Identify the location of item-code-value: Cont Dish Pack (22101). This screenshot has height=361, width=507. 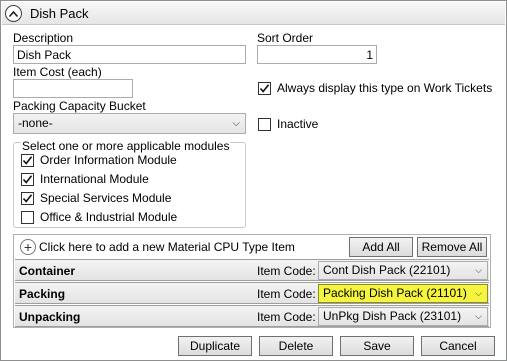
(387, 270).